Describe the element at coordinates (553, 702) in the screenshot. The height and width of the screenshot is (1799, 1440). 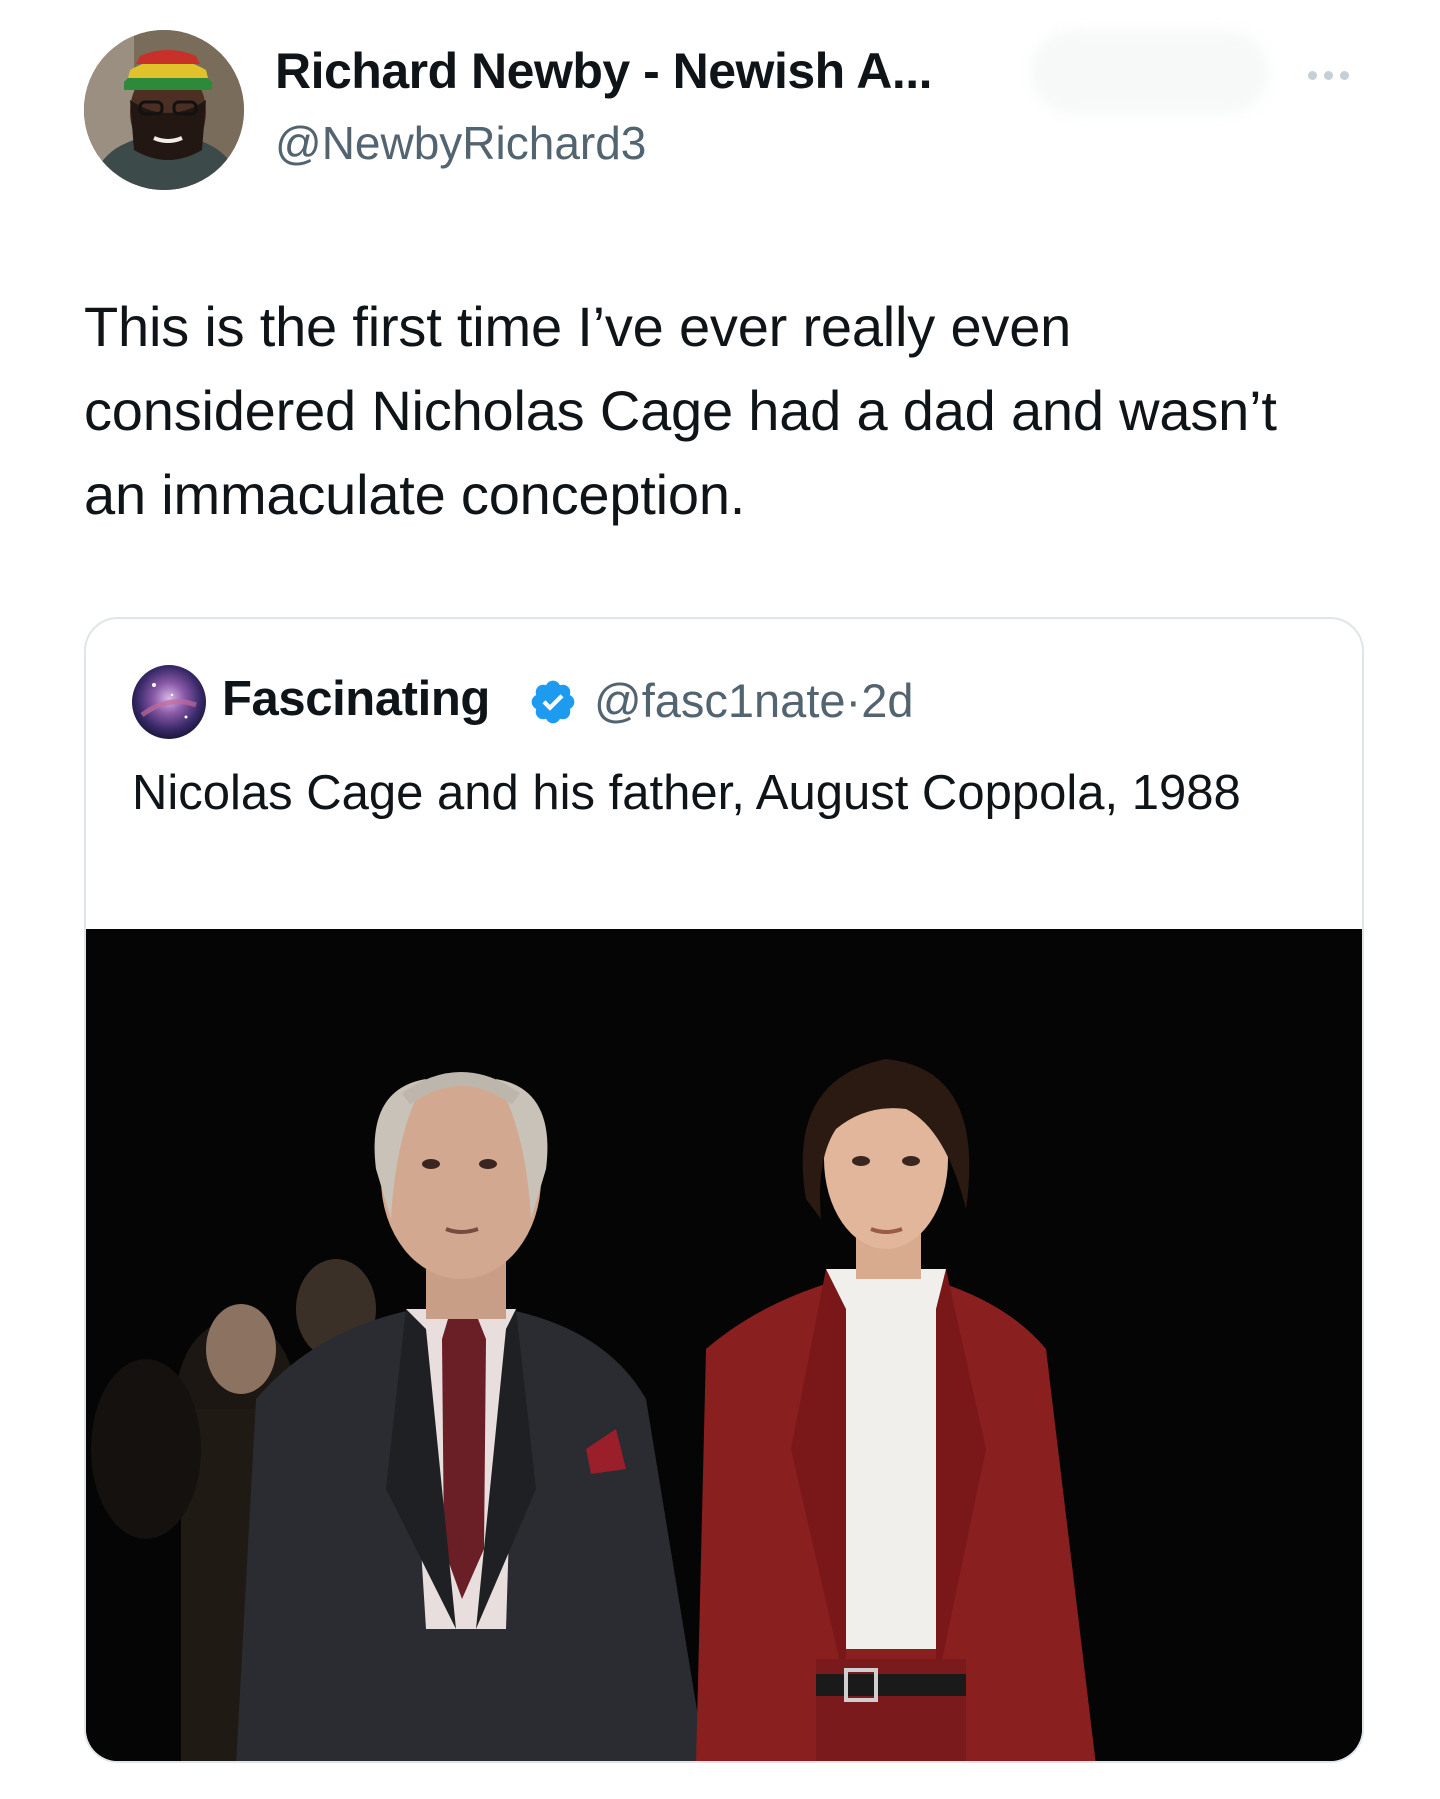
I see `verified-badge-icon` at that location.